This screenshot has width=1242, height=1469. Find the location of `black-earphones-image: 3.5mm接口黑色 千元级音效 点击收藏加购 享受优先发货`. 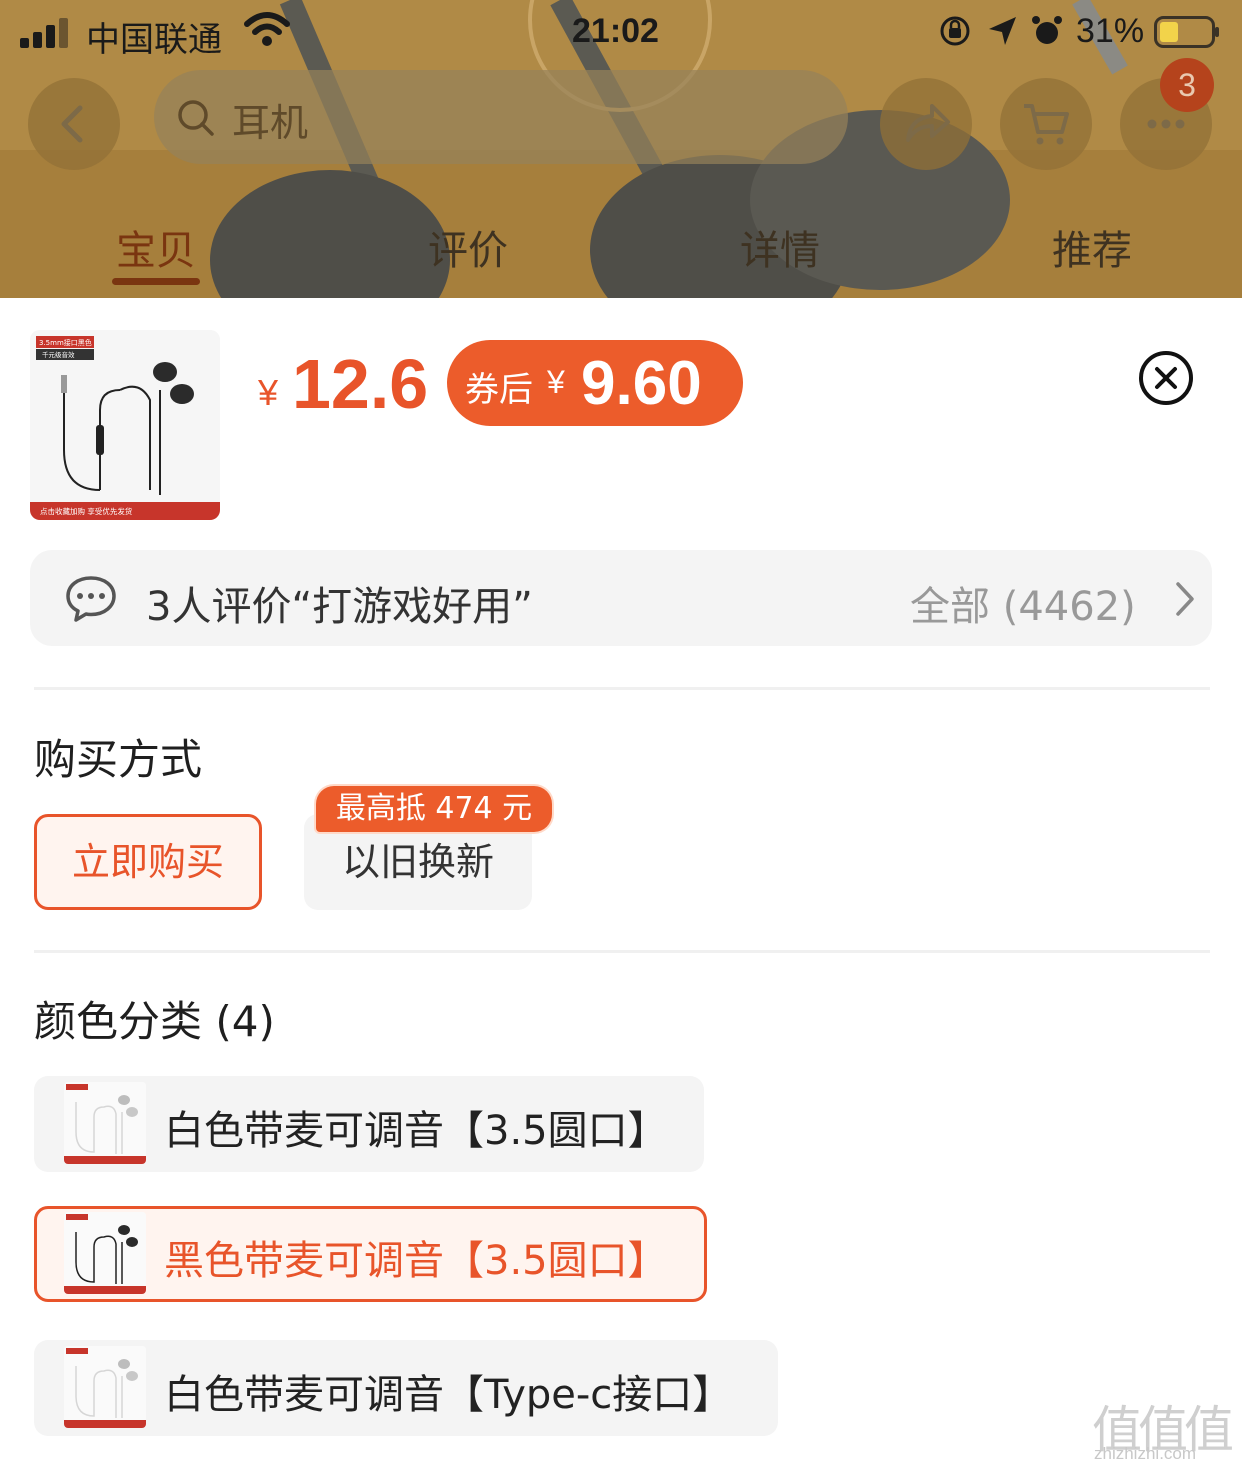

black-earphones-image: 3.5mm接口黑色 千元级音效 点击收藏加购 享受优先发货 is located at coordinates (125, 425).